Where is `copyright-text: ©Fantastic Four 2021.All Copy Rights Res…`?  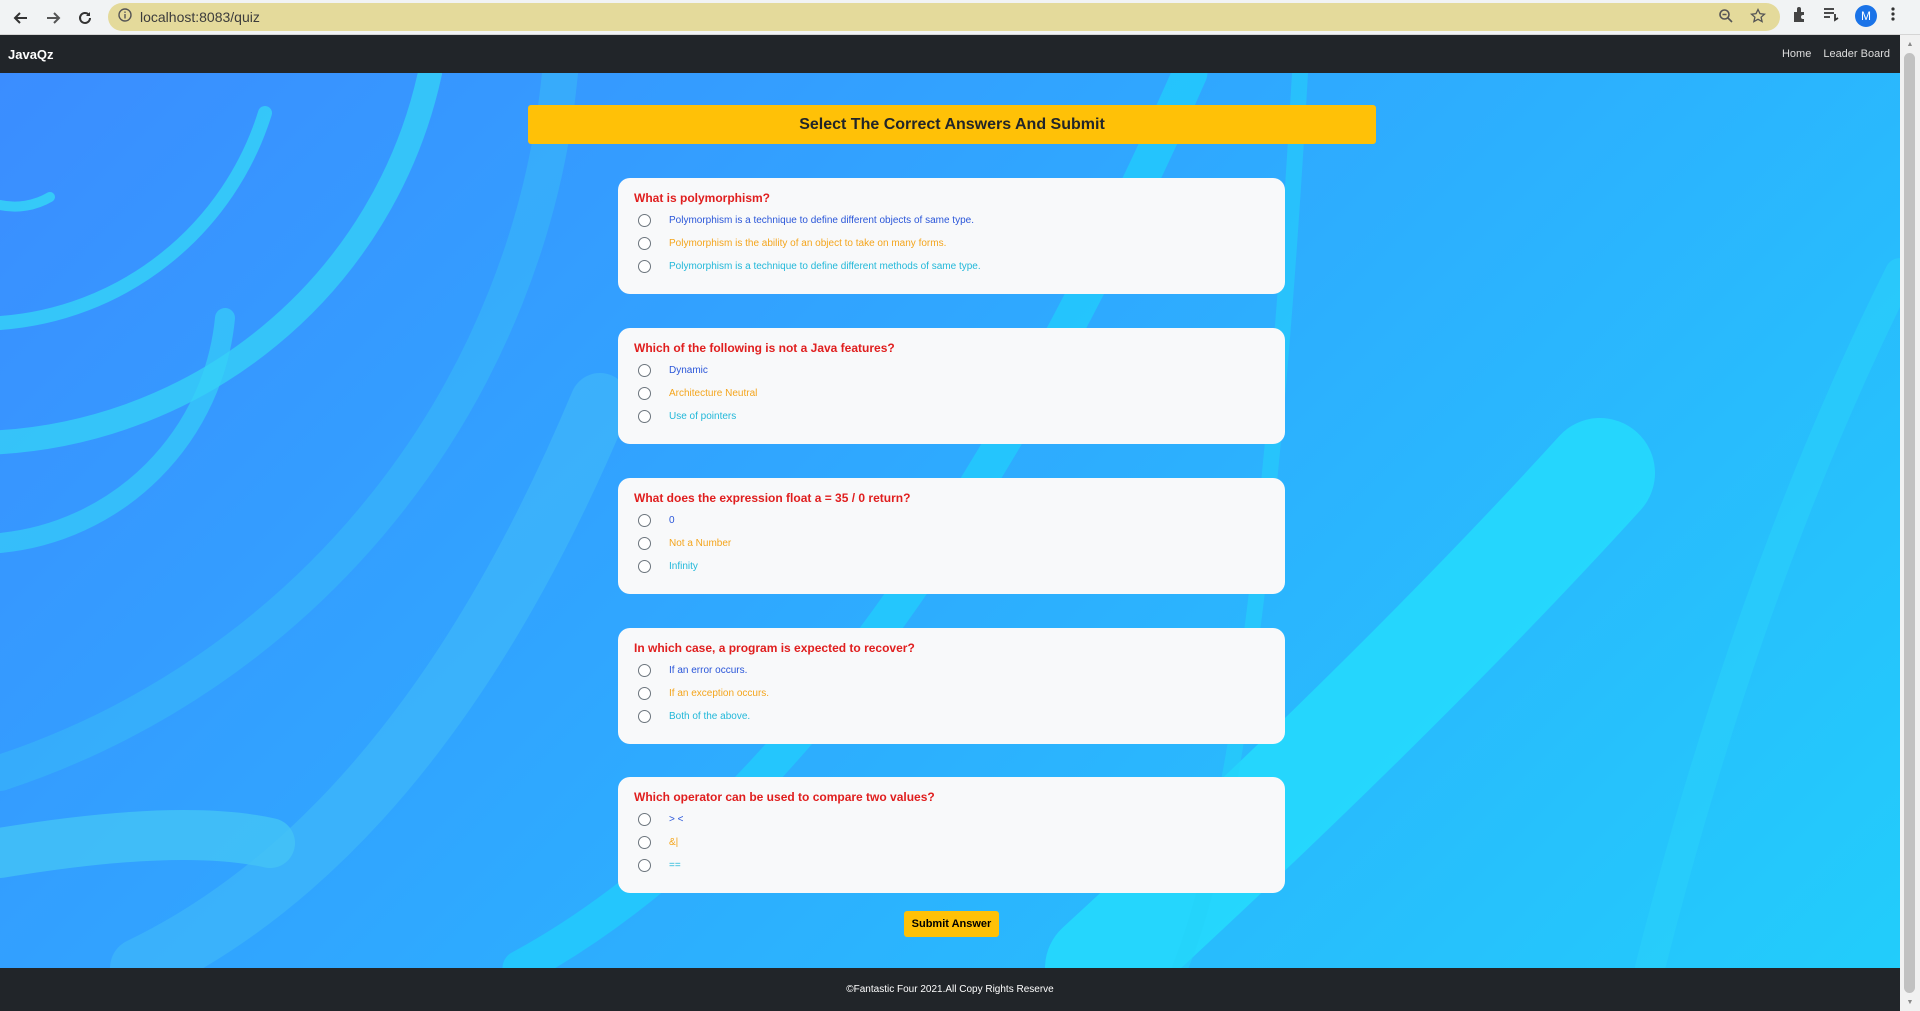 copyright-text: ©Fantastic Four 2021.All Copy Rights Res… is located at coordinates (950, 989).